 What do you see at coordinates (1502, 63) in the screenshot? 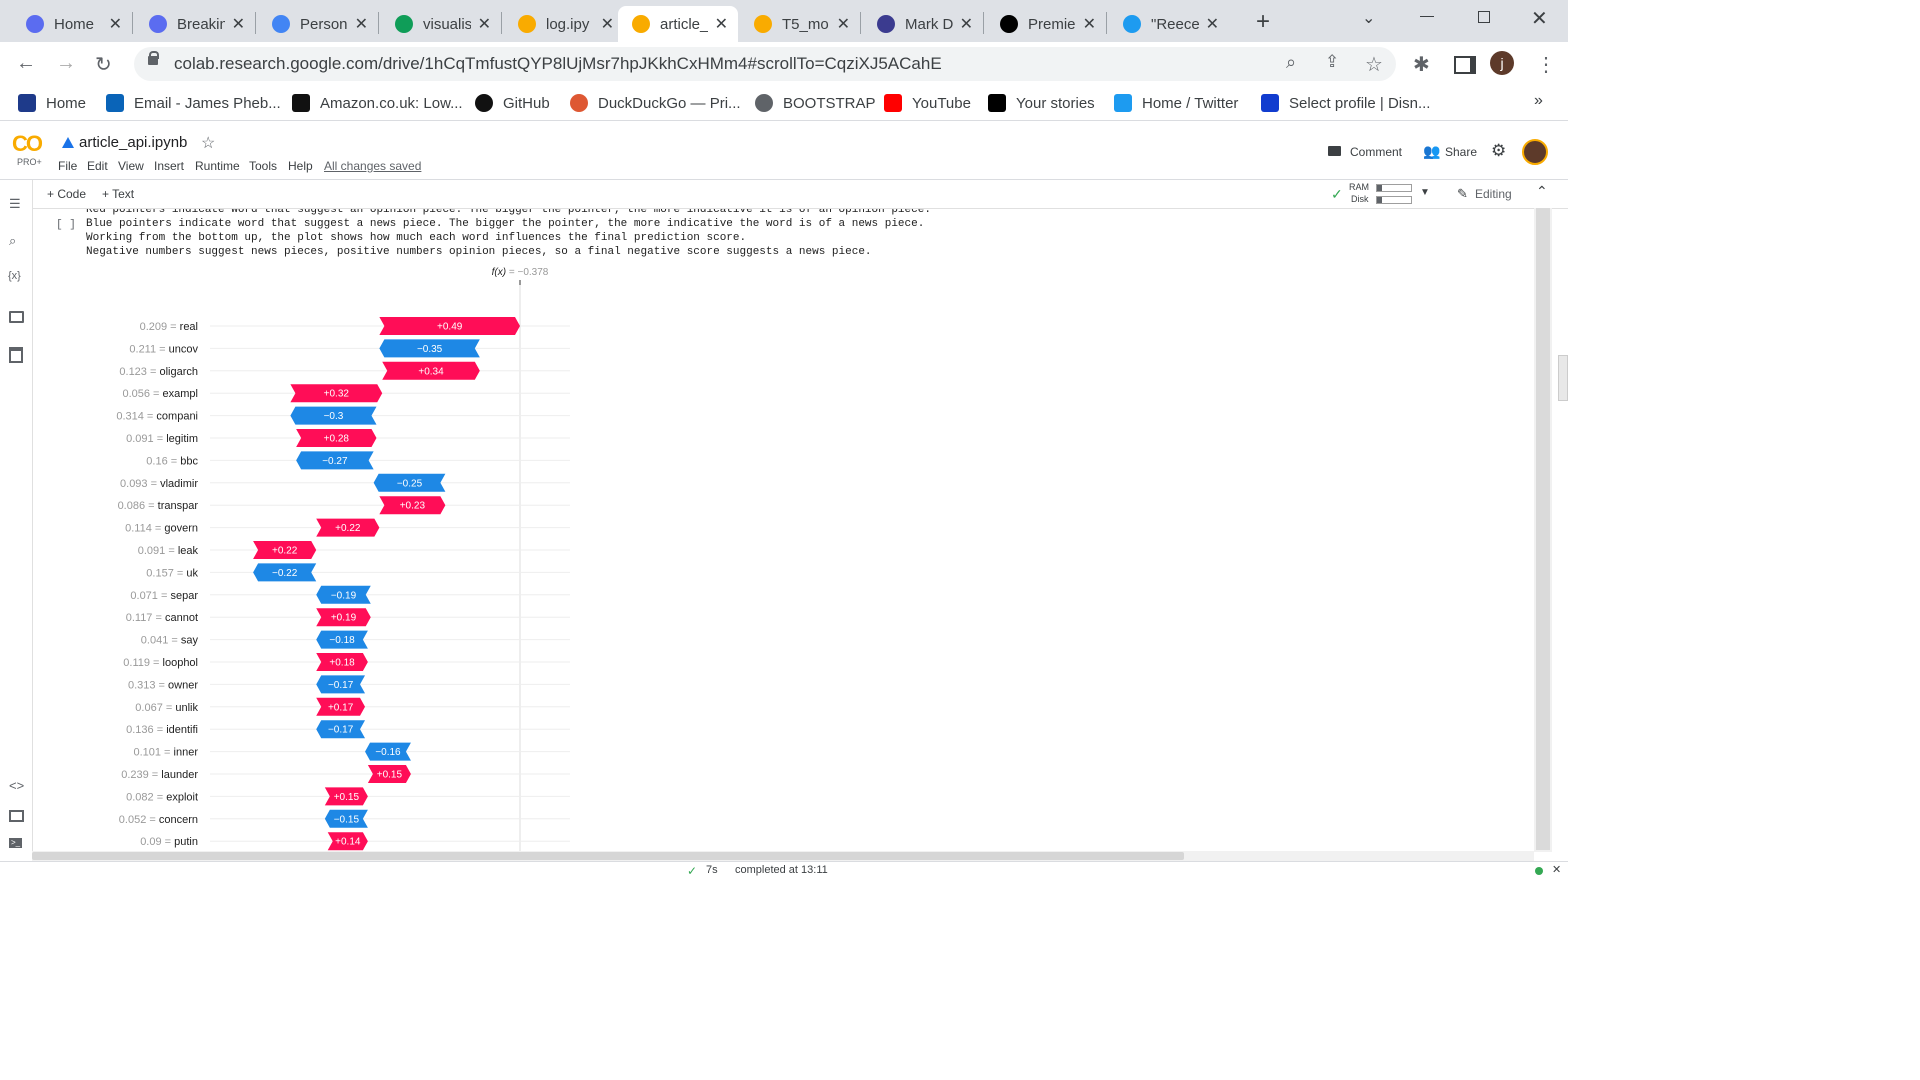
I see `profile-avatar: j` at bounding box center [1502, 63].